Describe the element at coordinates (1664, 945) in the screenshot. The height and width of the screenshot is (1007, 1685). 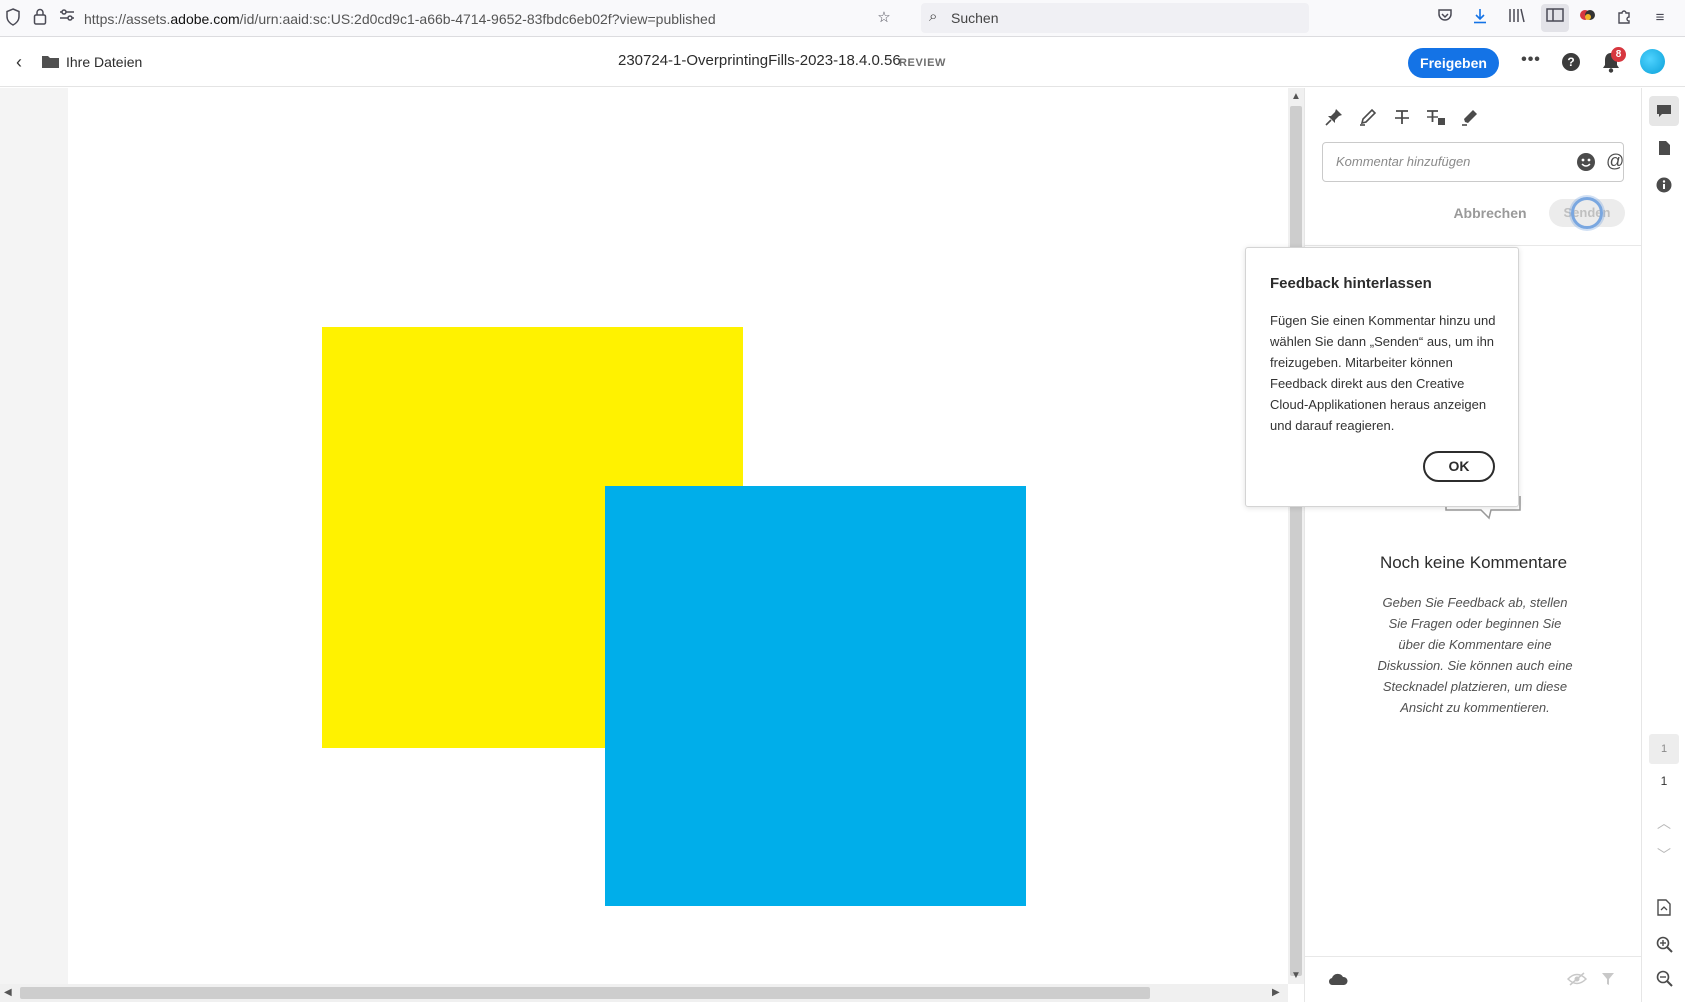
I see `zoom-in-icon` at that location.